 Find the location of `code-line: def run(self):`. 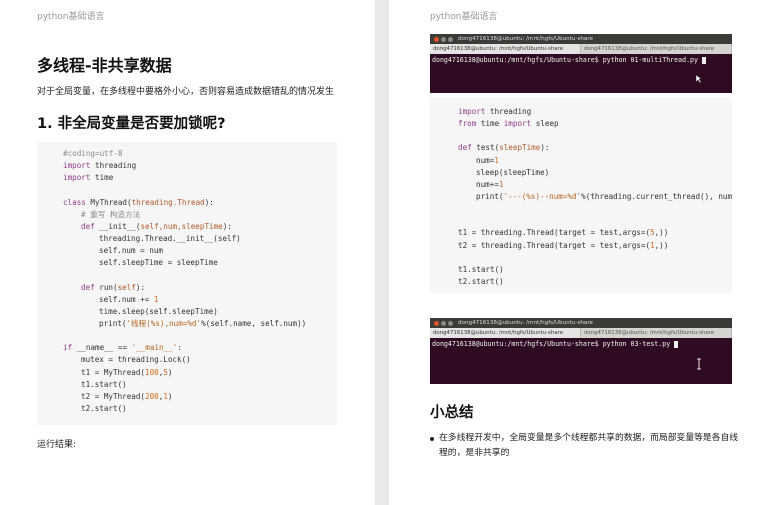

code-line: def run(self): is located at coordinates (200, 288).